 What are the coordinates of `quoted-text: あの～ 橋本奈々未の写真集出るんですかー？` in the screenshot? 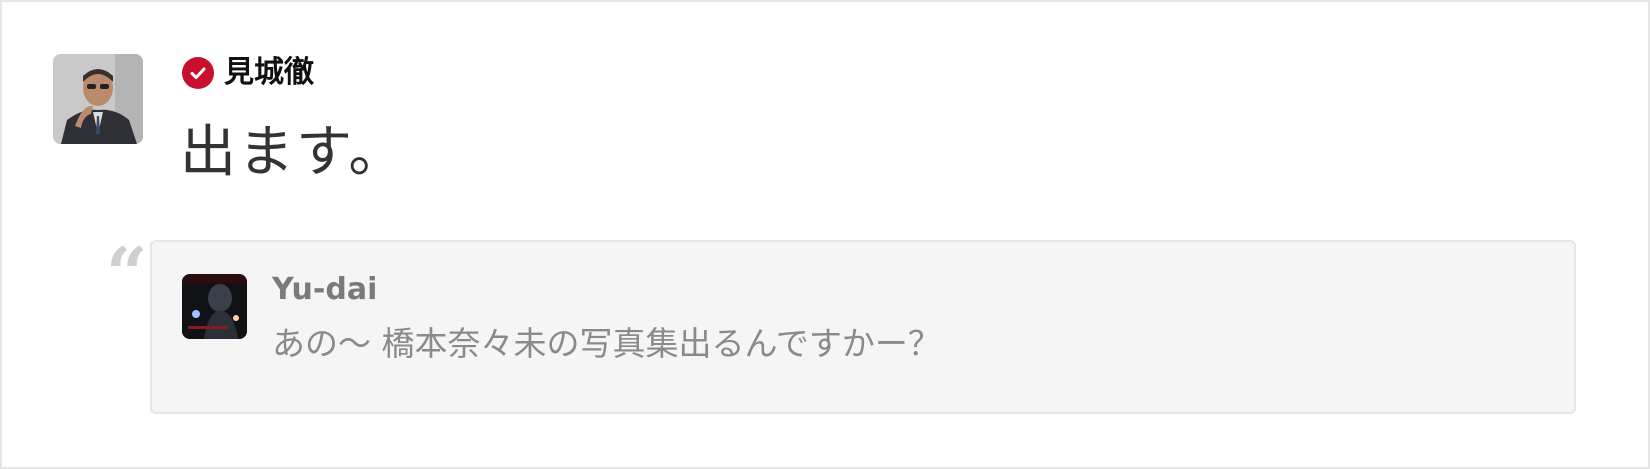 It's located at (606, 343).